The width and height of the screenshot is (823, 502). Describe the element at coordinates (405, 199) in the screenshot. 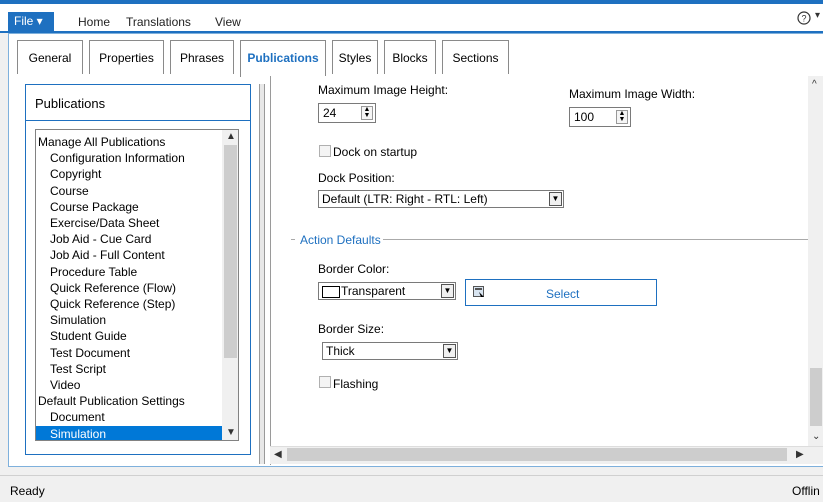

I see `dock-position-value: Default (LTR: Right - RTL: Left)` at that location.